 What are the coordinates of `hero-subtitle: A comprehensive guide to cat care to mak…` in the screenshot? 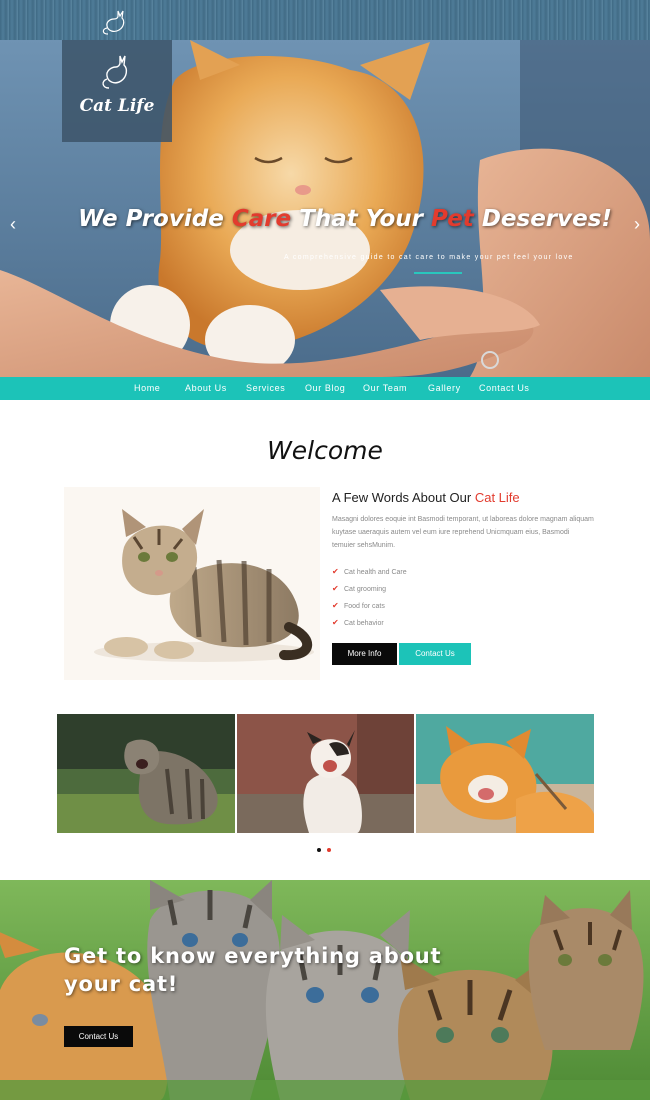 It's located at (429, 257).